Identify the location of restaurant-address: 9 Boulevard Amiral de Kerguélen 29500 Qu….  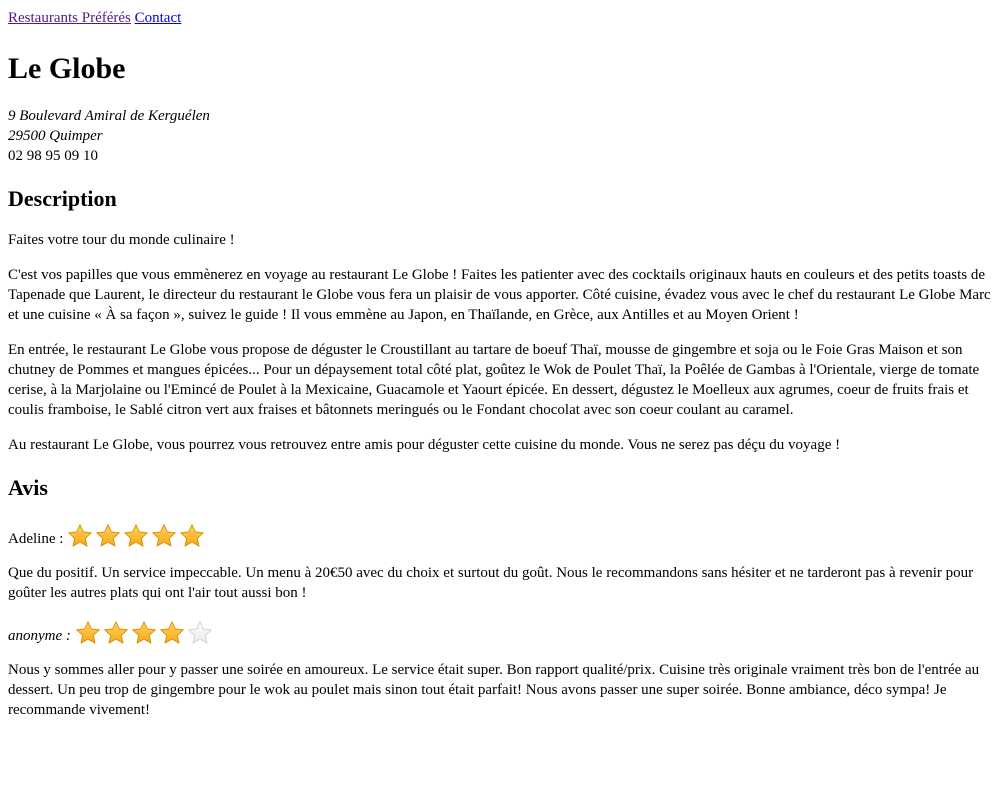
(501, 136).